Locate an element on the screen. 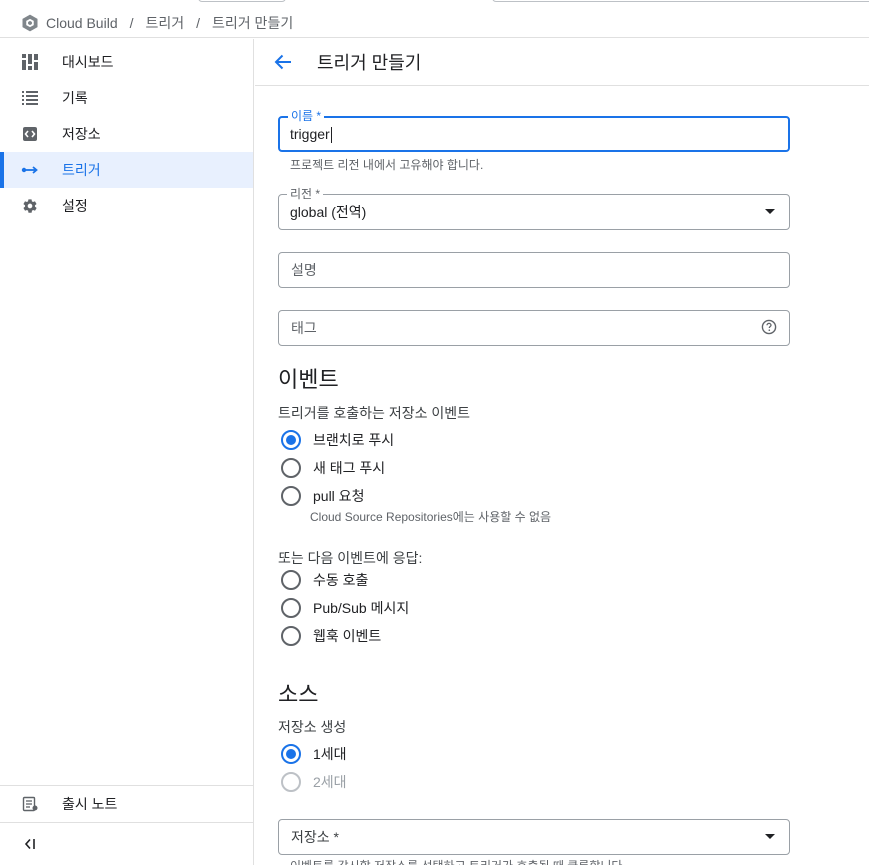 Image resolution: width=869 pixels, height=865 pixels. help-icon is located at coordinates (769, 329).